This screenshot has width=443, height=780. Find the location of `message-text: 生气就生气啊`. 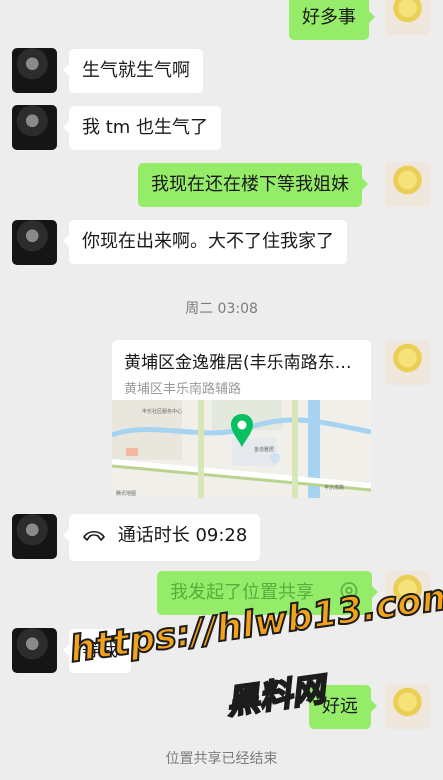

message-text: 生气就生气啊 is located at coordinates (136, 70).